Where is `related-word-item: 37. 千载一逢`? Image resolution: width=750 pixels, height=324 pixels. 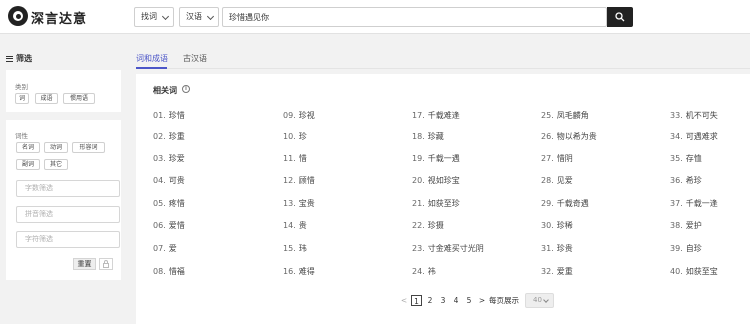 related-word-item: 37. 千载一逢 is located at coordinates (694, 203).